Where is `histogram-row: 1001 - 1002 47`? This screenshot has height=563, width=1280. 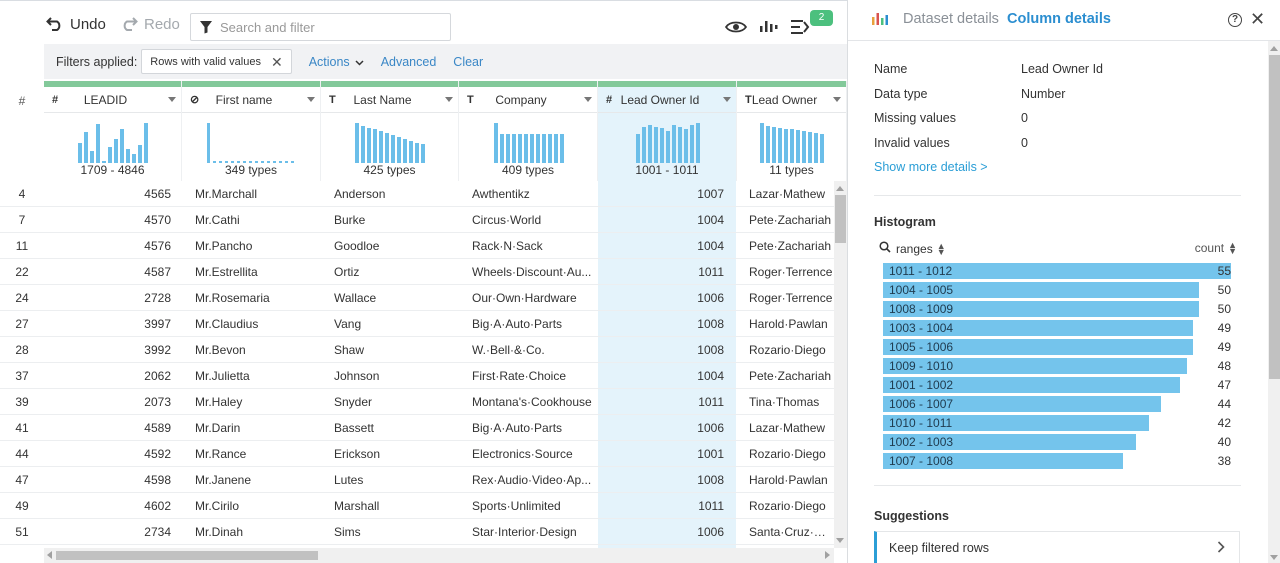
histogram-row: 1001 - 1002 47 is located at coordinates (1063, 385).